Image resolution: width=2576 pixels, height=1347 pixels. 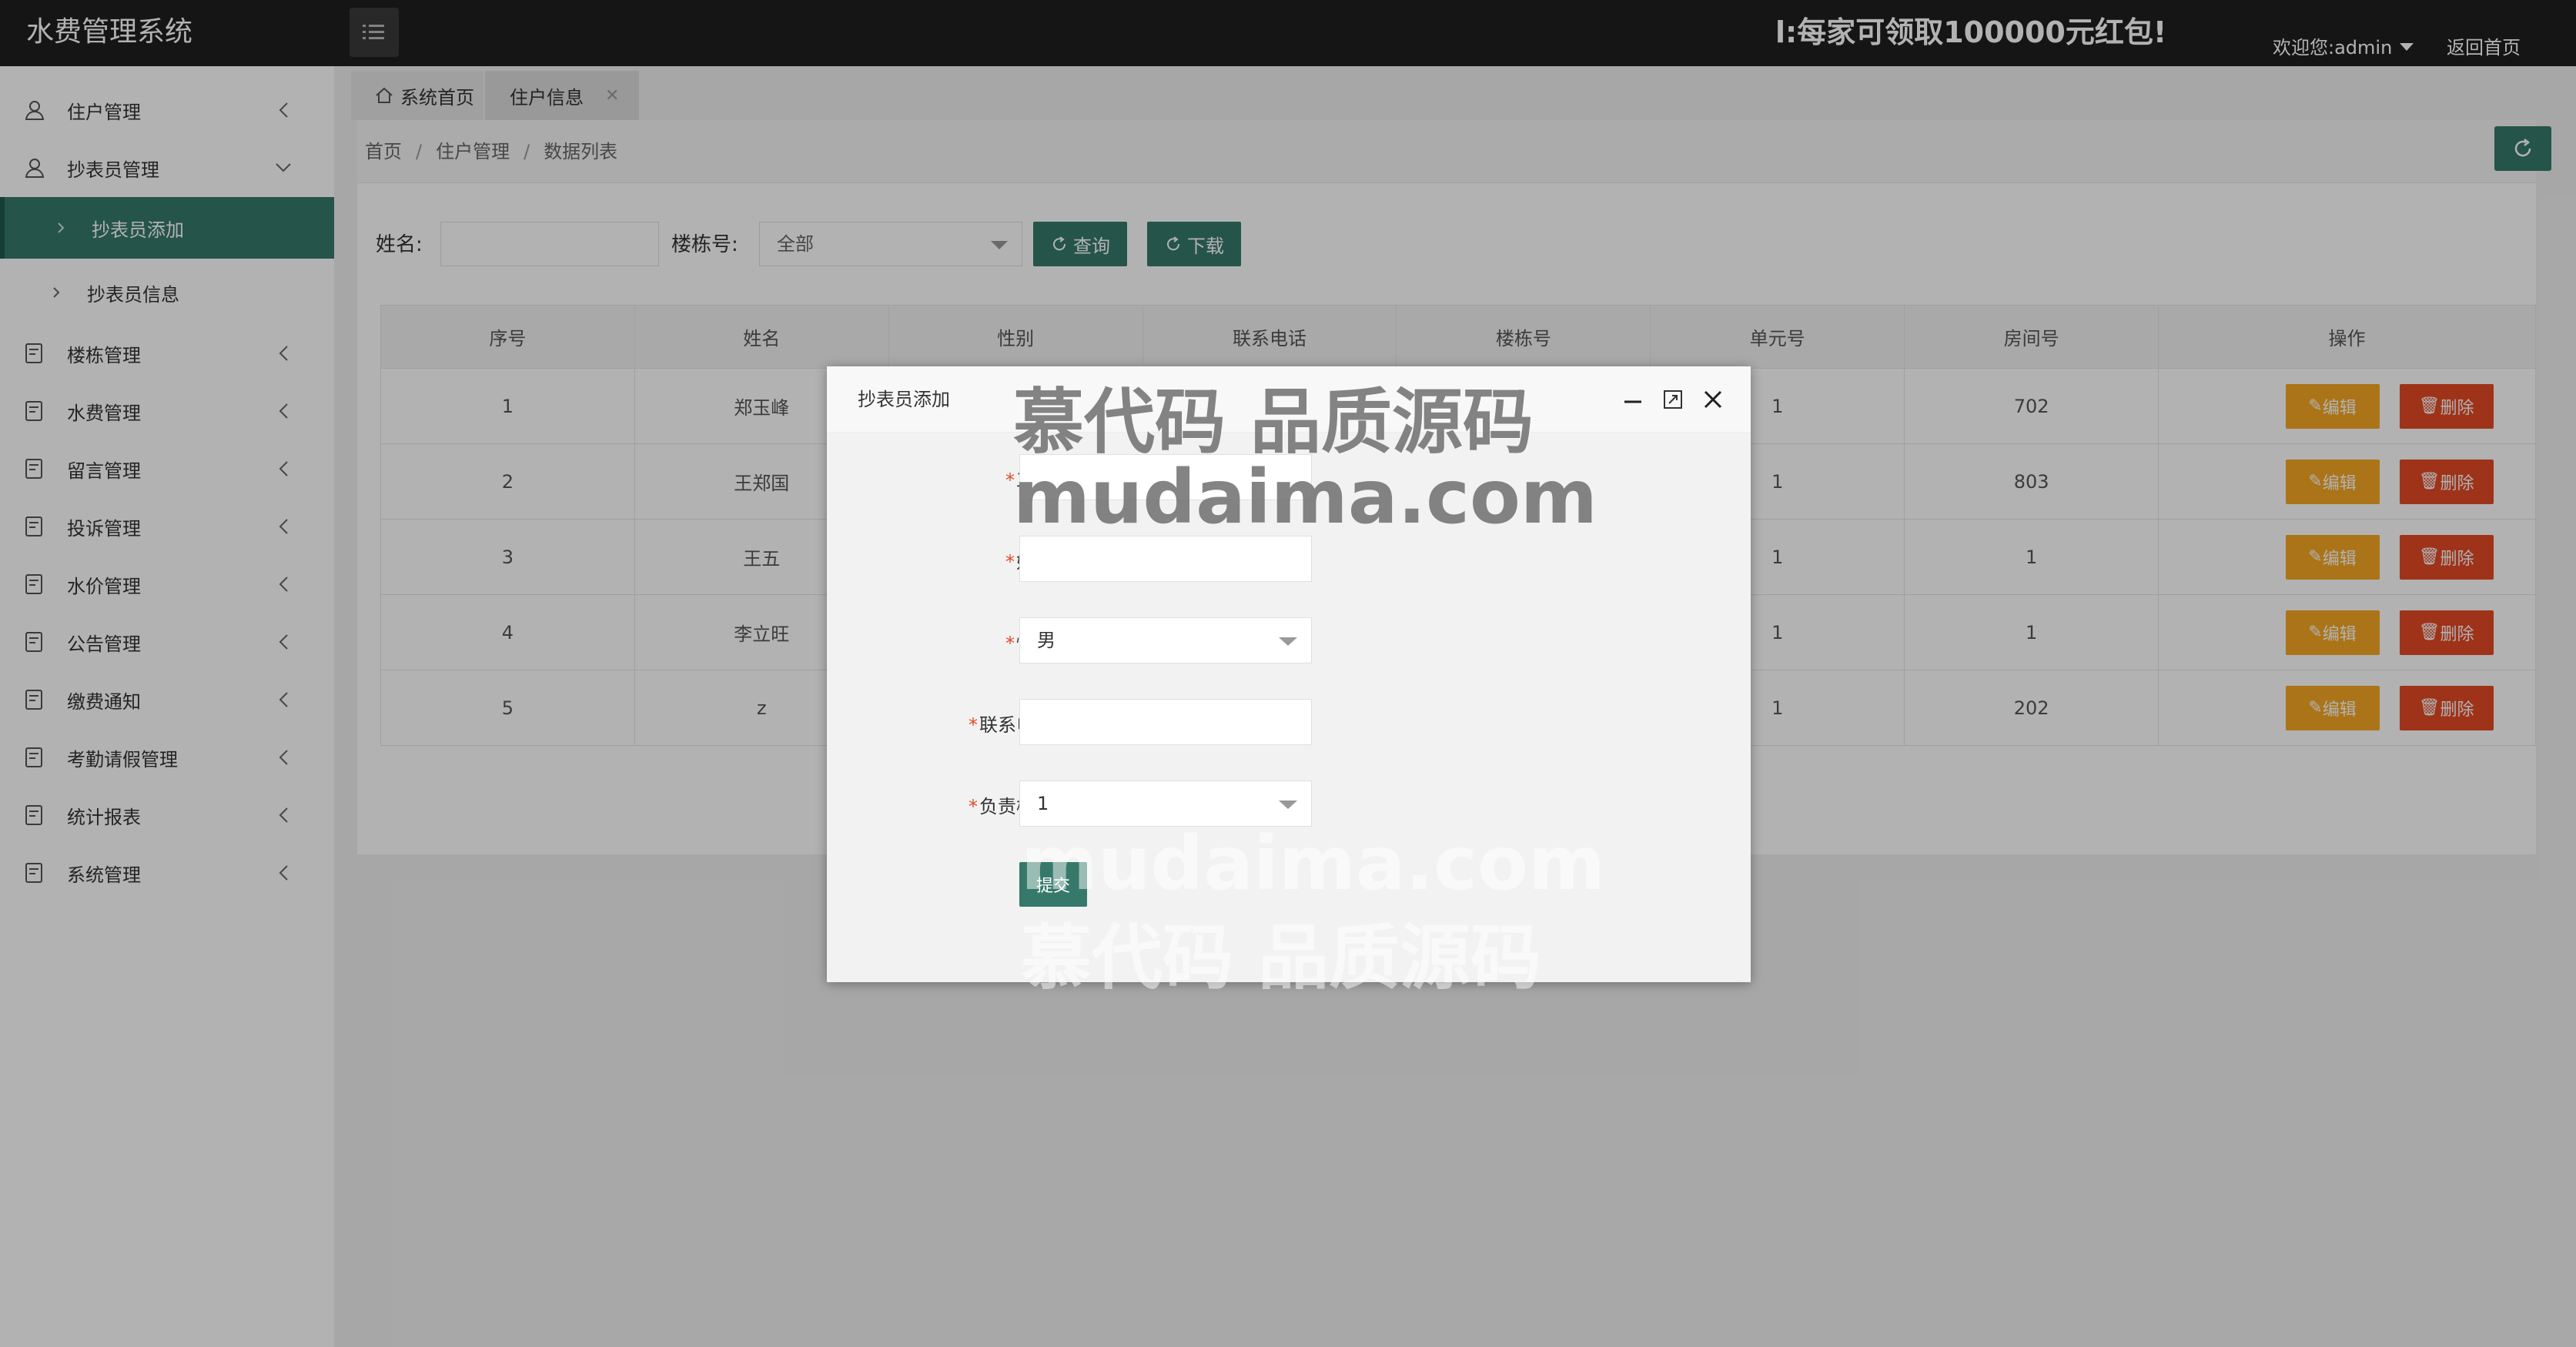 What do you see at coordinates (1673, 399) in the screenshot?
I see `maximize-icon` at bounding box center [1673, 399].